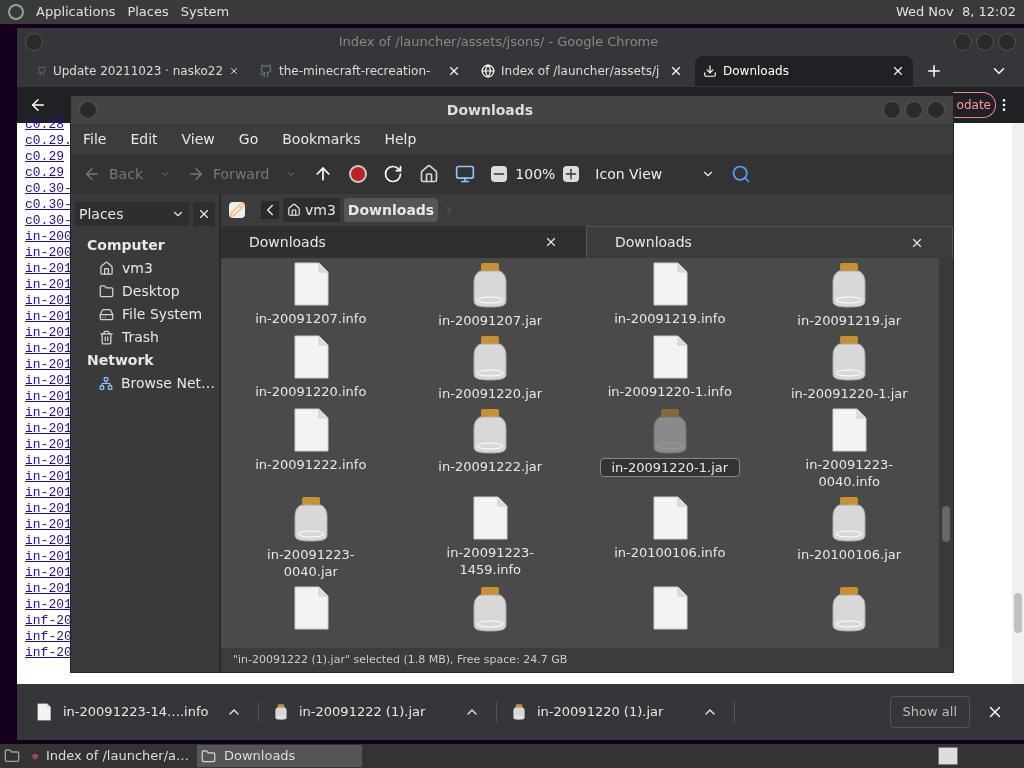  I want to click on menu-item: File, so click(95, 139).